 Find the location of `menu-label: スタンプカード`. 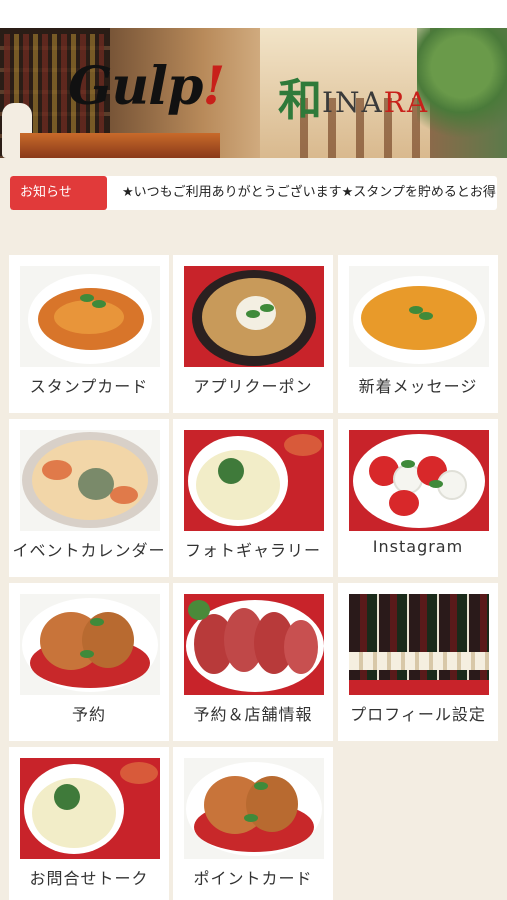

menu-label: スタンプカード is located at coordinates (89, 386).